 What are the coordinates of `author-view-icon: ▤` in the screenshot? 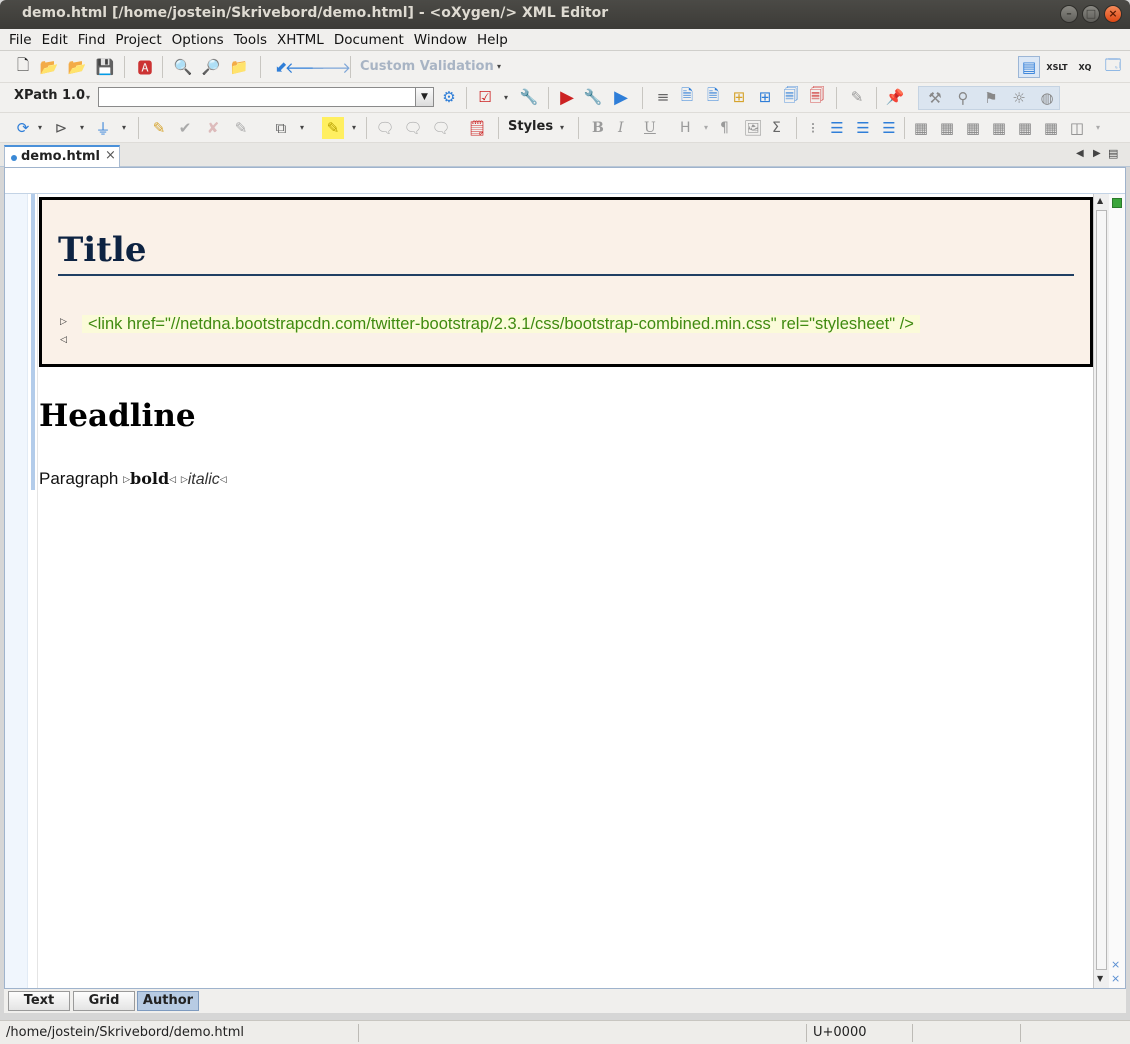 It's located at (1029, 67).